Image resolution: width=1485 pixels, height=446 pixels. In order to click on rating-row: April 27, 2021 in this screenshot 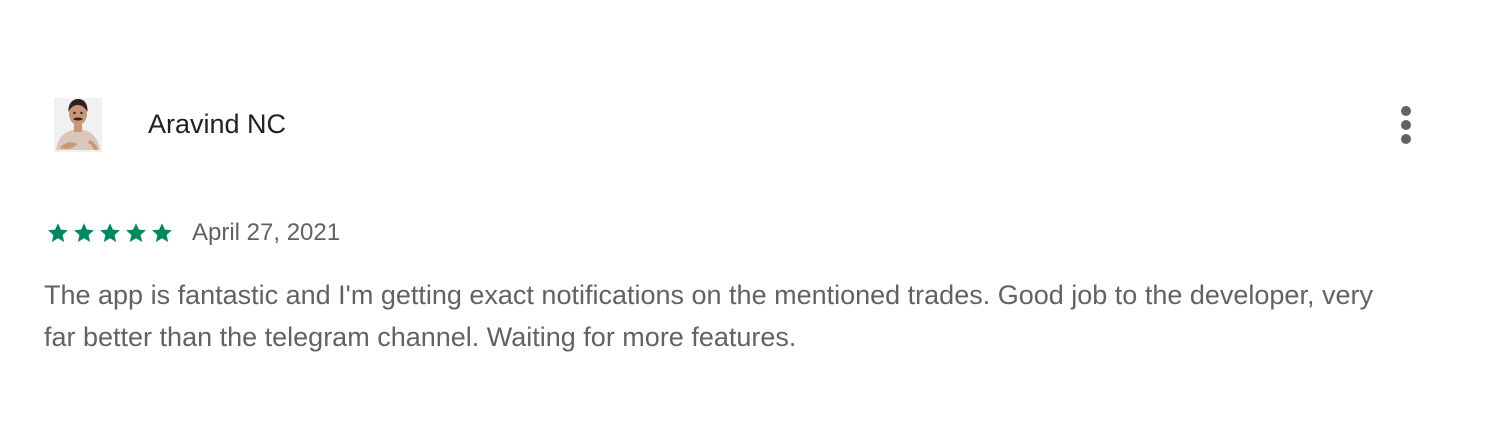, I will do `click(193, 233)`.